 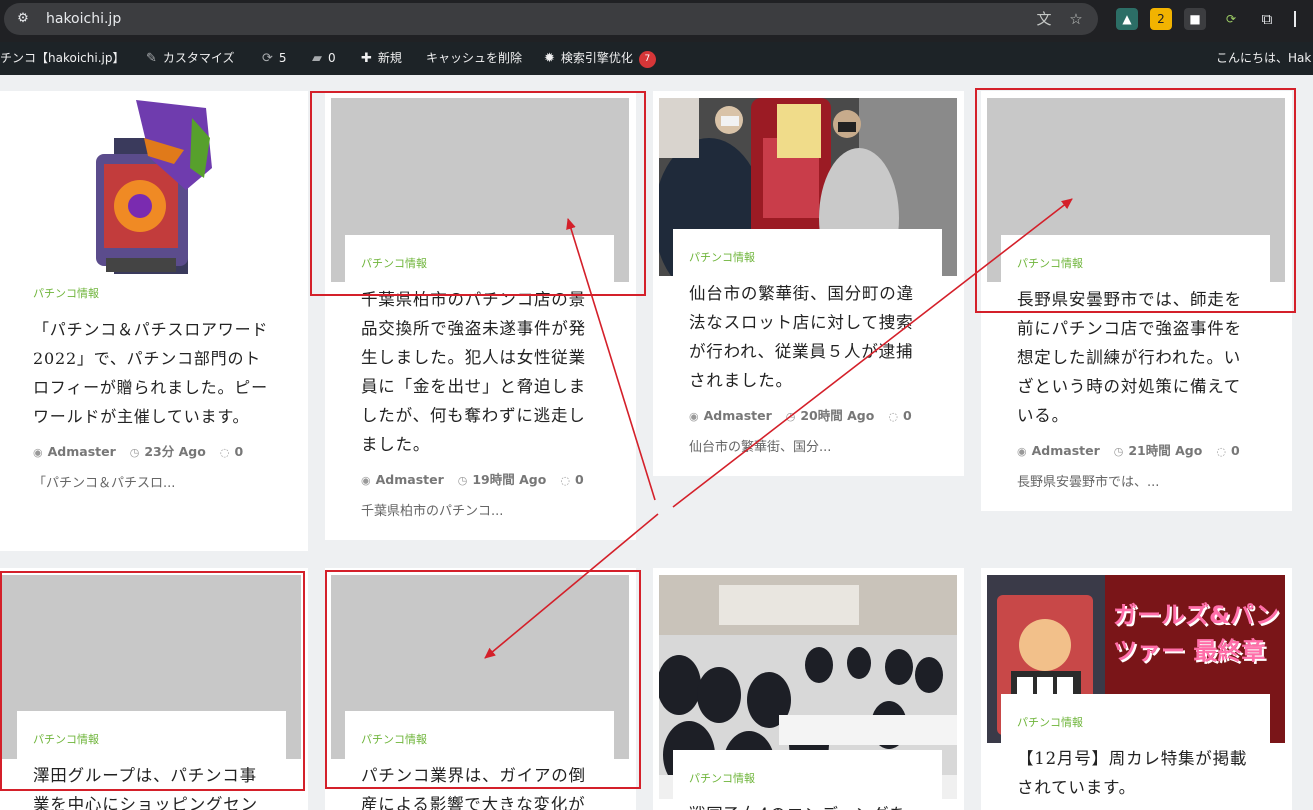 I want to click on customize-label: カスタマイズ, so click(x=198, y=58).